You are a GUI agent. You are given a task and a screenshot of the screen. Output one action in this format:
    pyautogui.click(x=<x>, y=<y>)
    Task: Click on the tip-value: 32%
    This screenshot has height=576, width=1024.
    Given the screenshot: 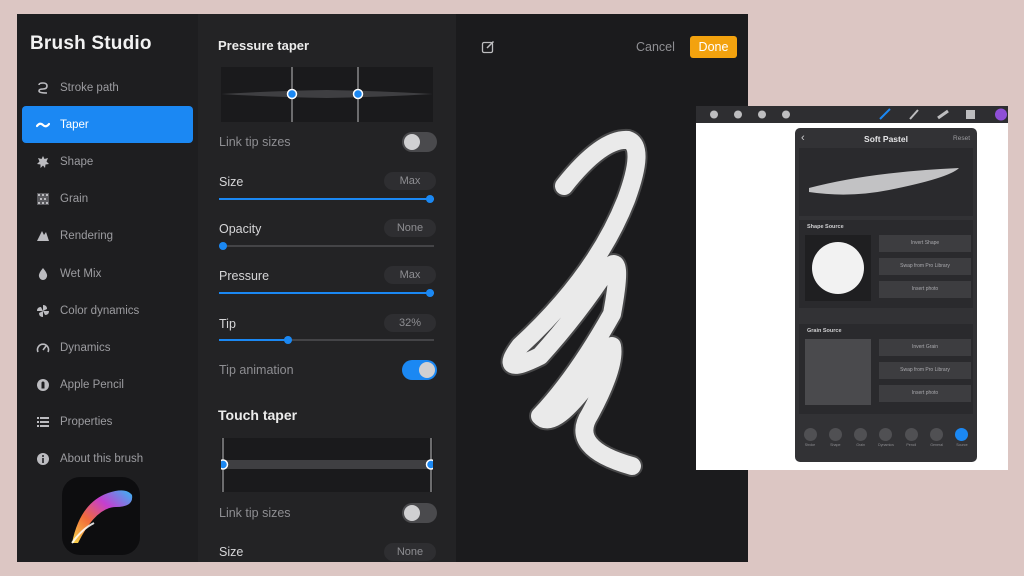 What is the action you would take?
    pyautogui.click(x=410, y=323)
    